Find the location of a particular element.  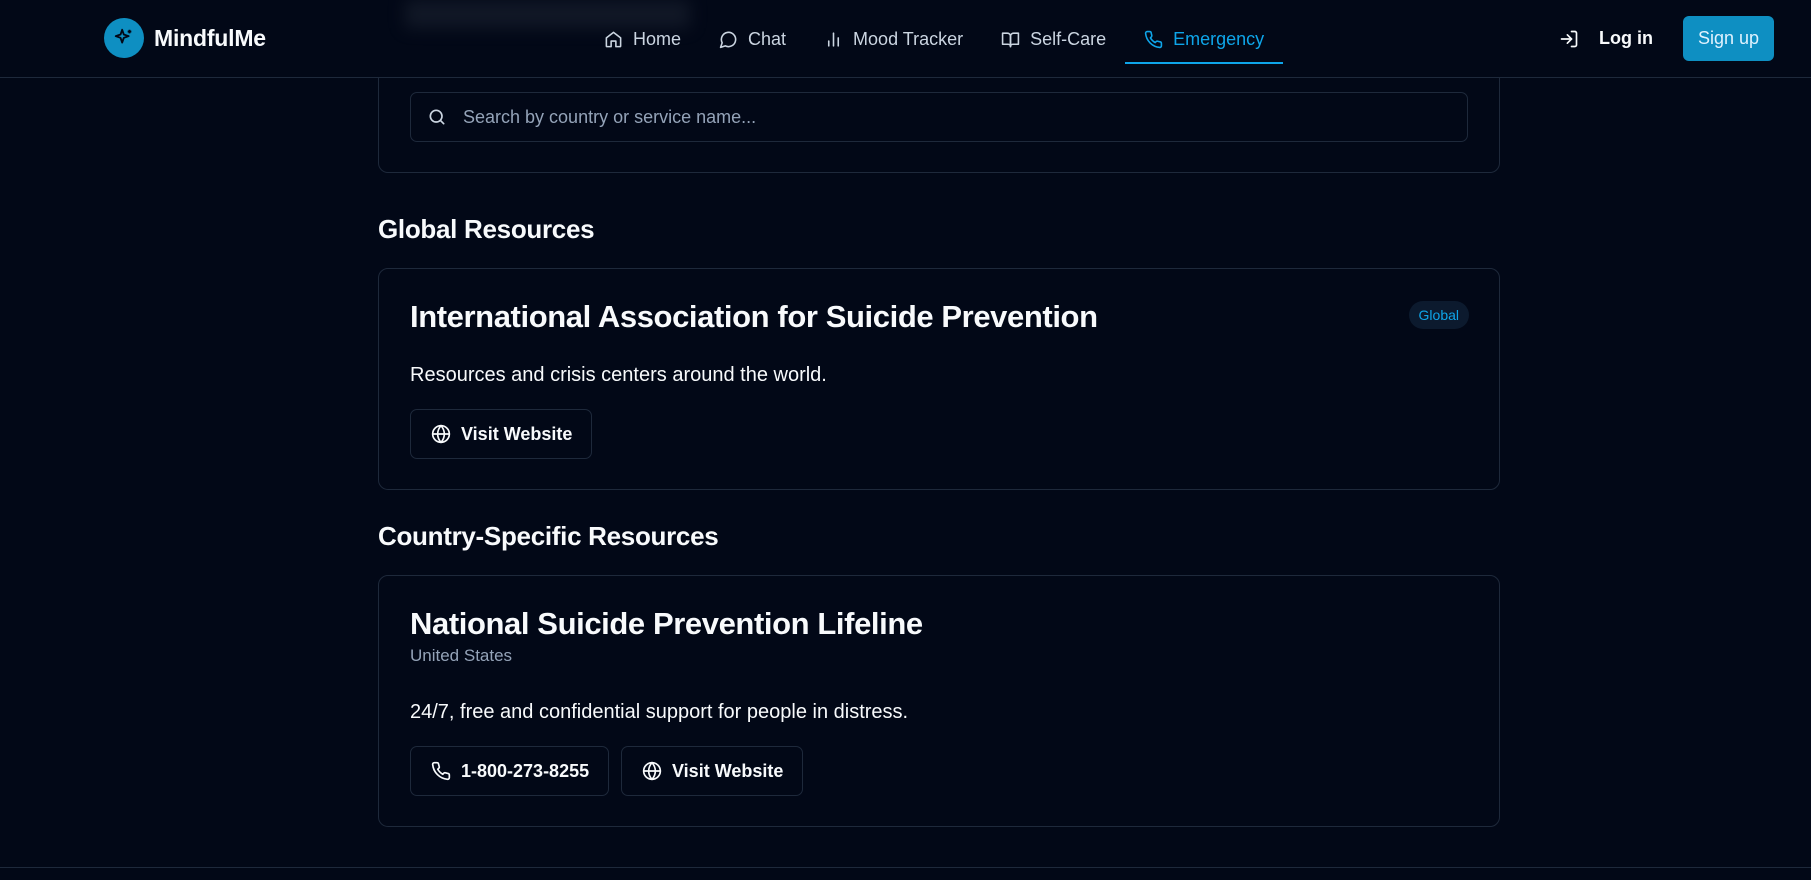

footer-divider is located at coordinates (905, 867).